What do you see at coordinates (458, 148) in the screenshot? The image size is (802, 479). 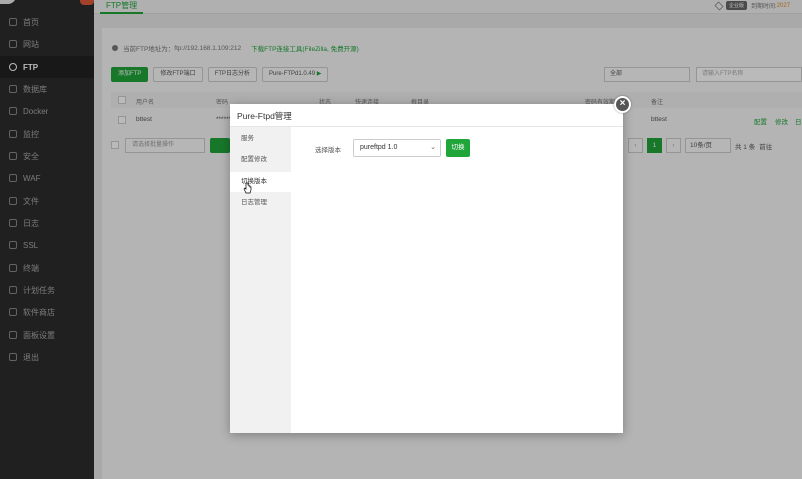 I see `switch-button: 切换` at bounding box center [458, 148].